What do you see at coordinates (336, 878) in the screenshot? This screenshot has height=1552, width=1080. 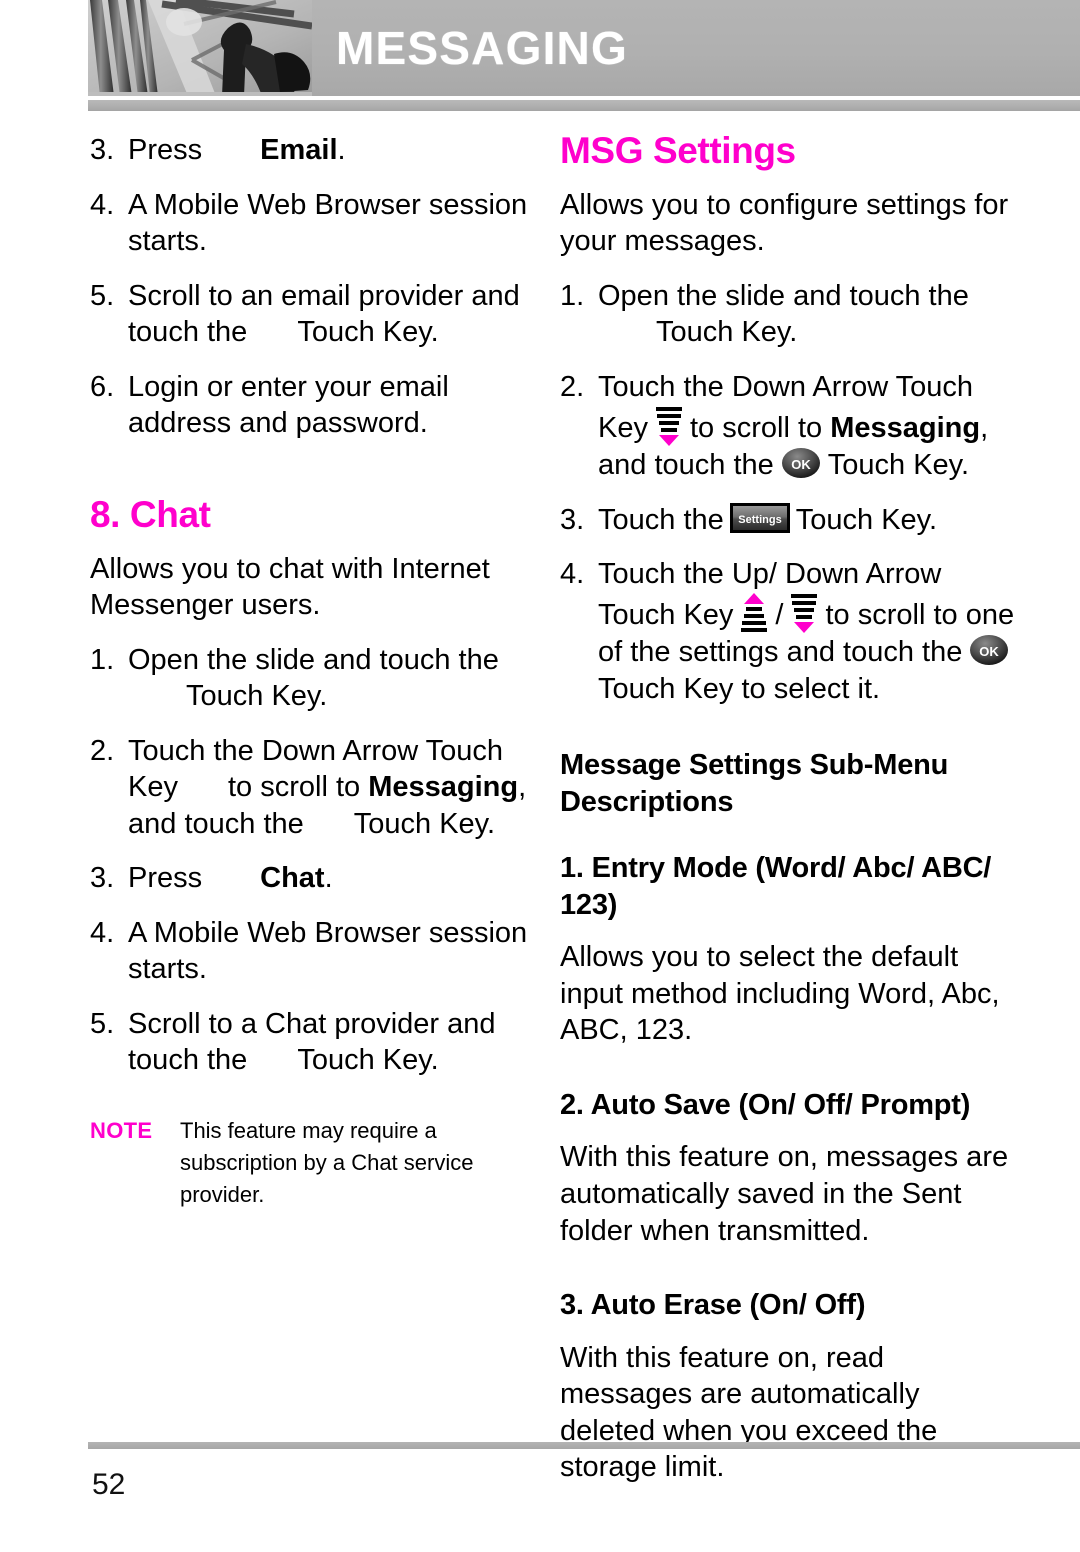 I see `step-text: Press Chat.` at bounding box center [336, 878].